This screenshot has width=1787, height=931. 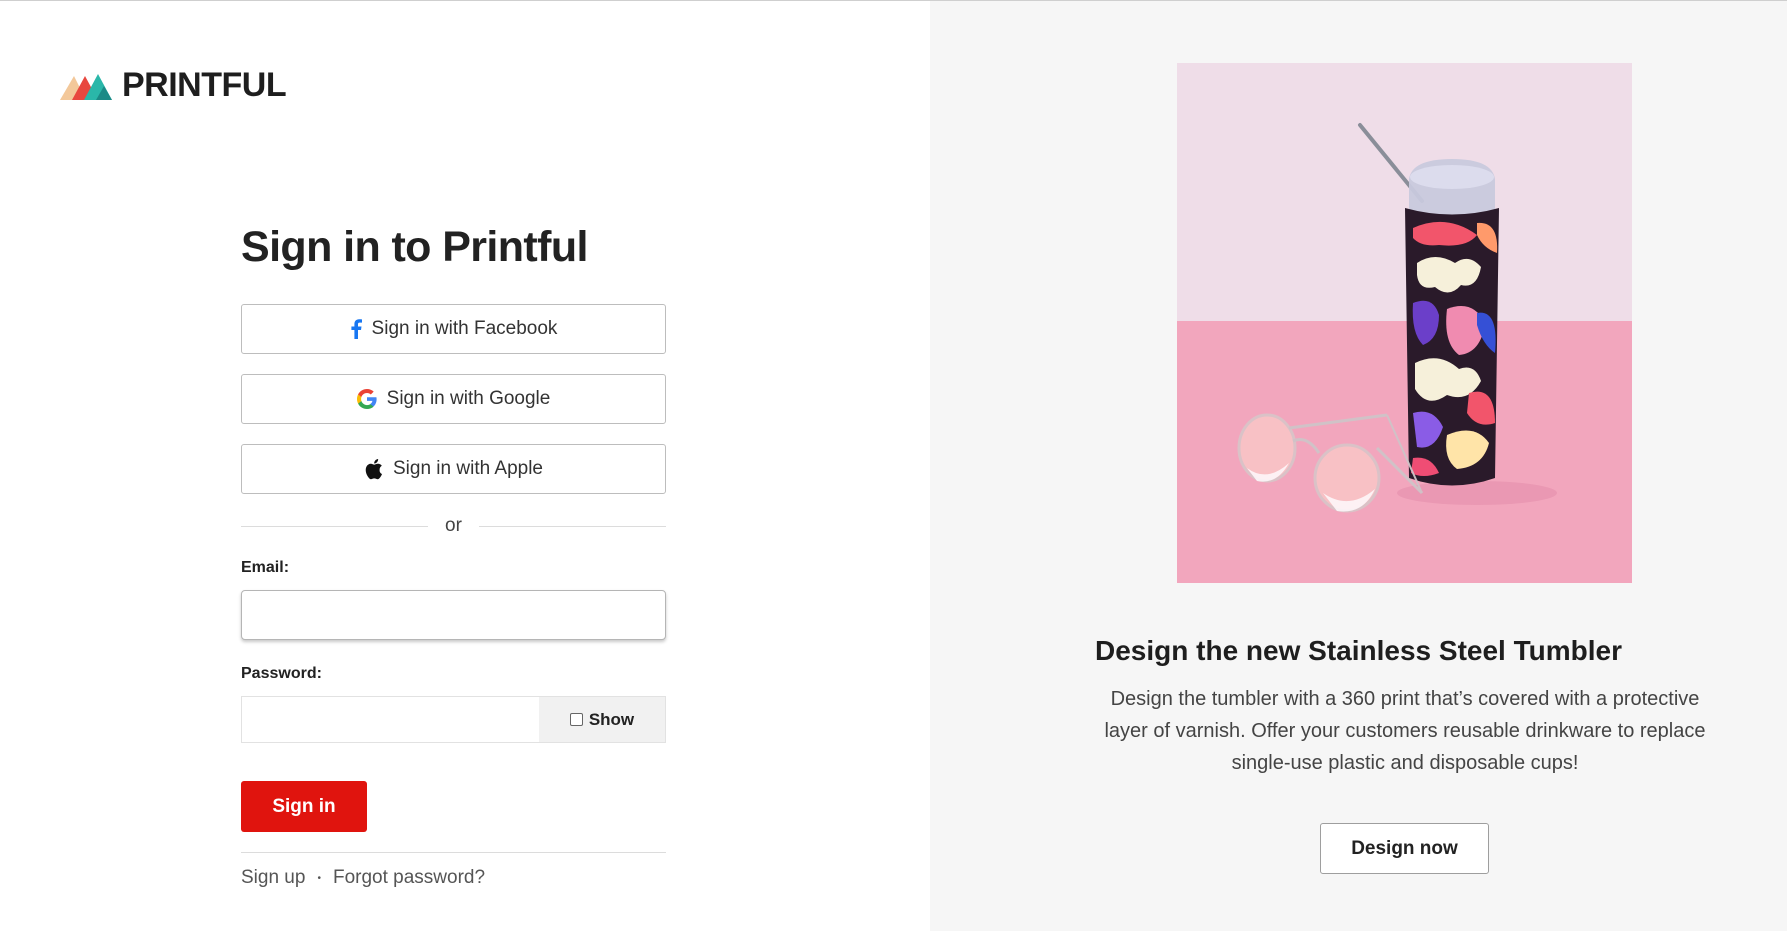 I want to click on printful-logo: PRINTFUL, so click(x=173, y=85).